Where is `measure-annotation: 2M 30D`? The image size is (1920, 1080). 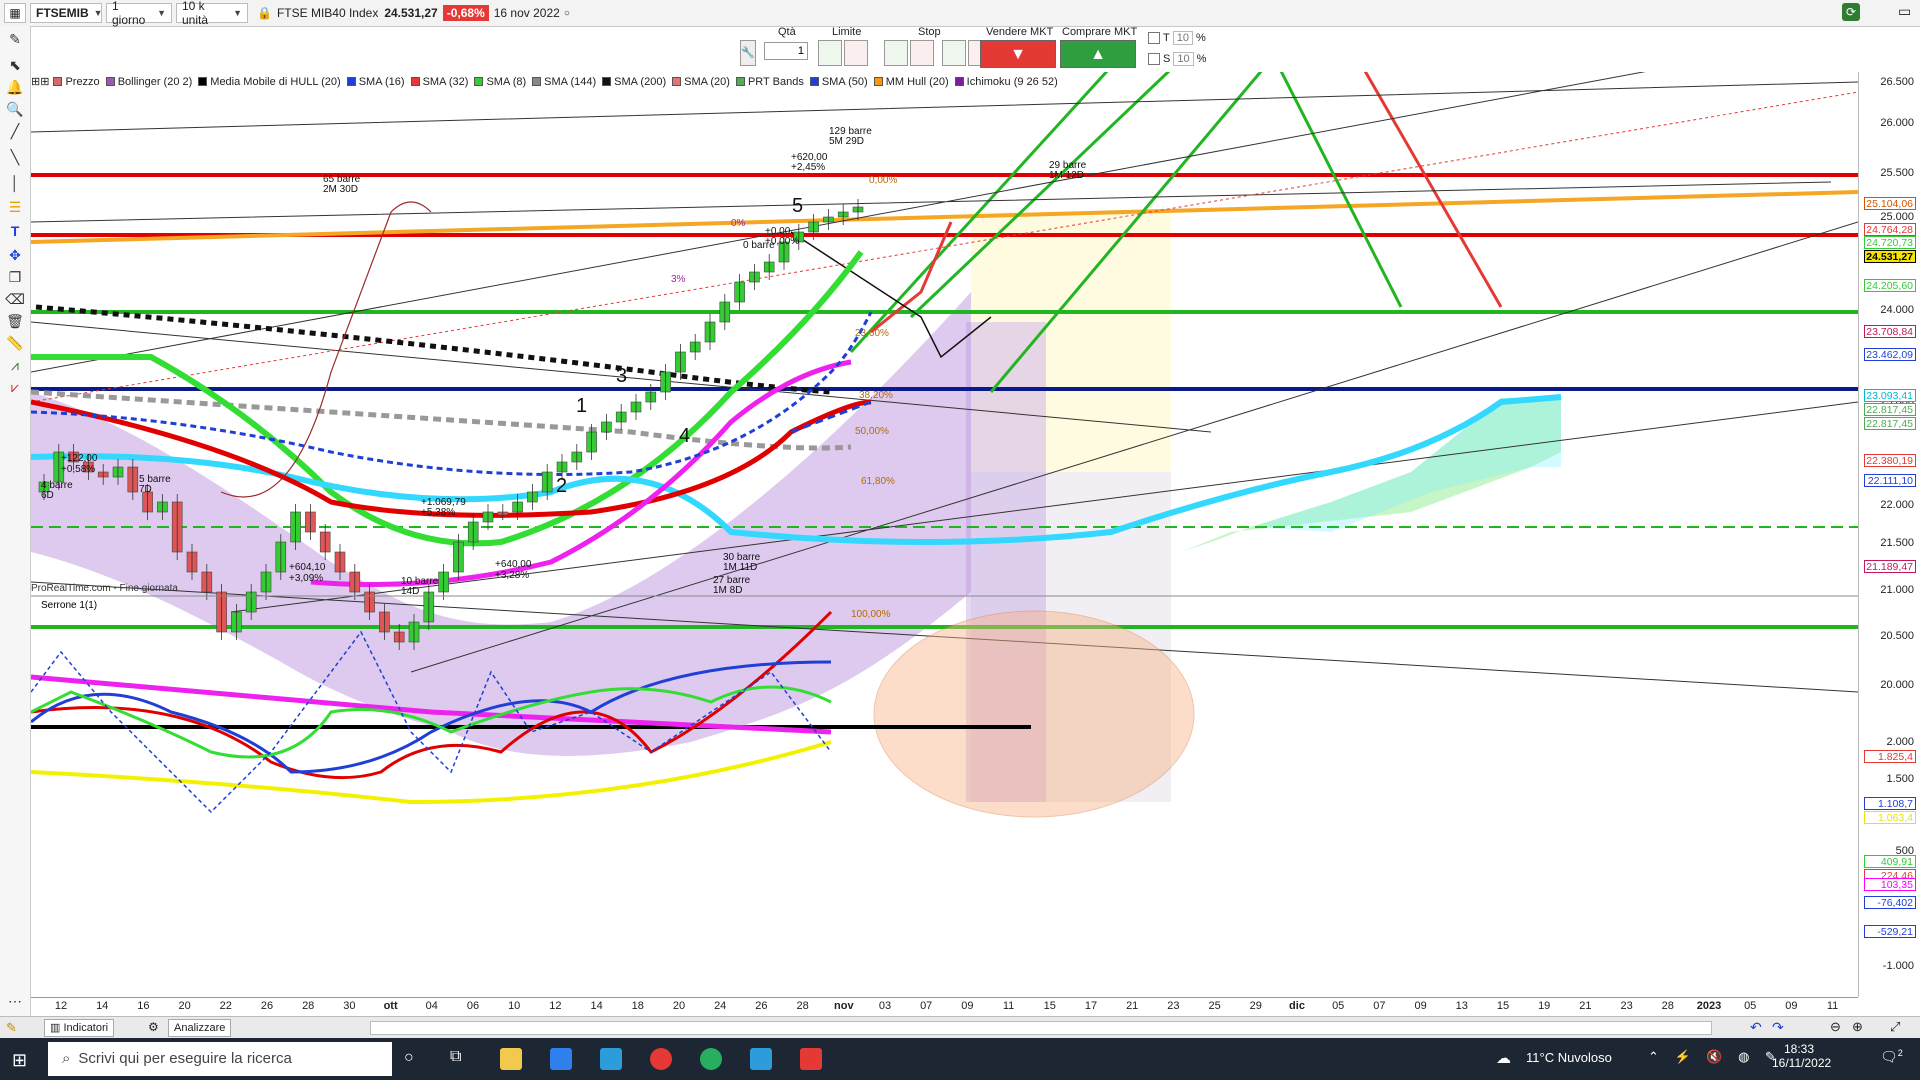 measure-annotation: 2M 30D is located at coordinates (340, 189).